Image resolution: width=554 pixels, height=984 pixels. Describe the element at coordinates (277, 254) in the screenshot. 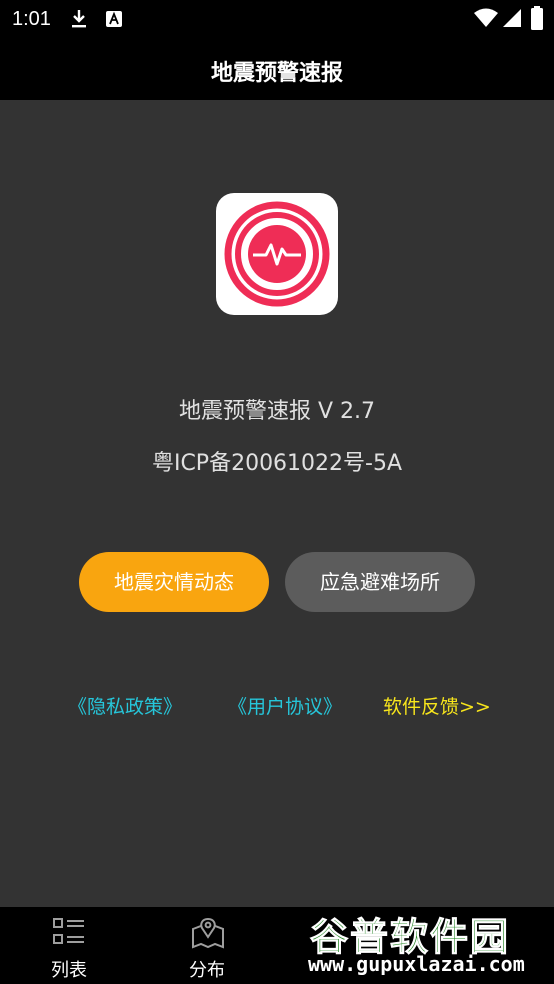

I see `app-logo-icon` at that location.